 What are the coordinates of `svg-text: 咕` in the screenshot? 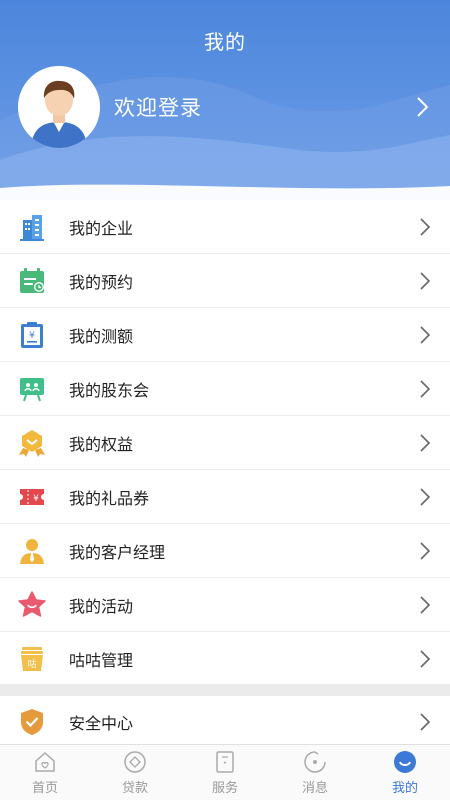 It's located at (31, 664).